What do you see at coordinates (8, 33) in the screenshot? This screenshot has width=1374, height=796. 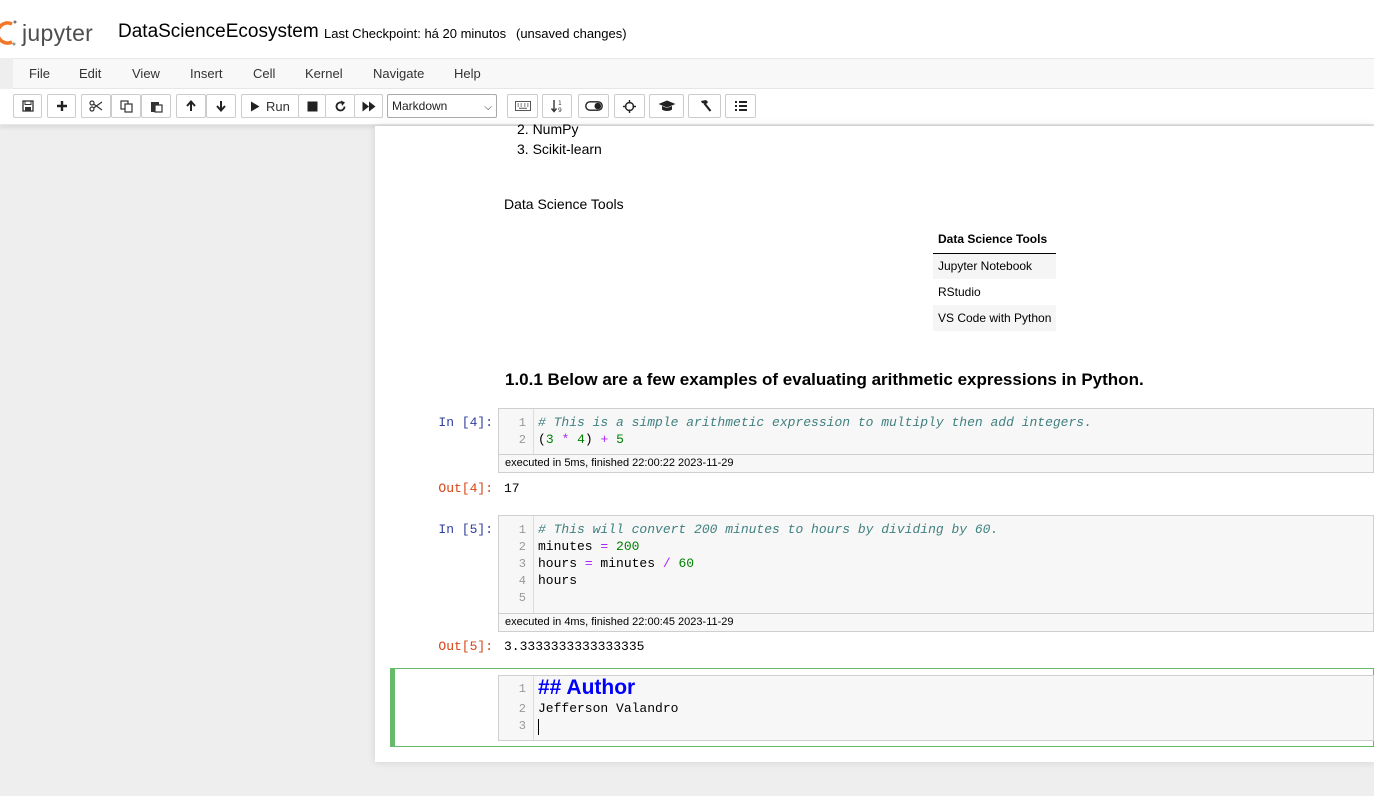 I see `jupyter-logo-icon` at bounding box center [8, 33].